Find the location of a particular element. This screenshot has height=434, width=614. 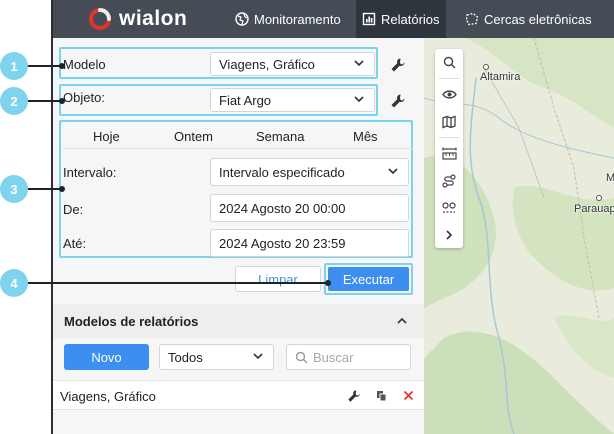

map-toolbar-expand-button is located at coordinates (449, 234).